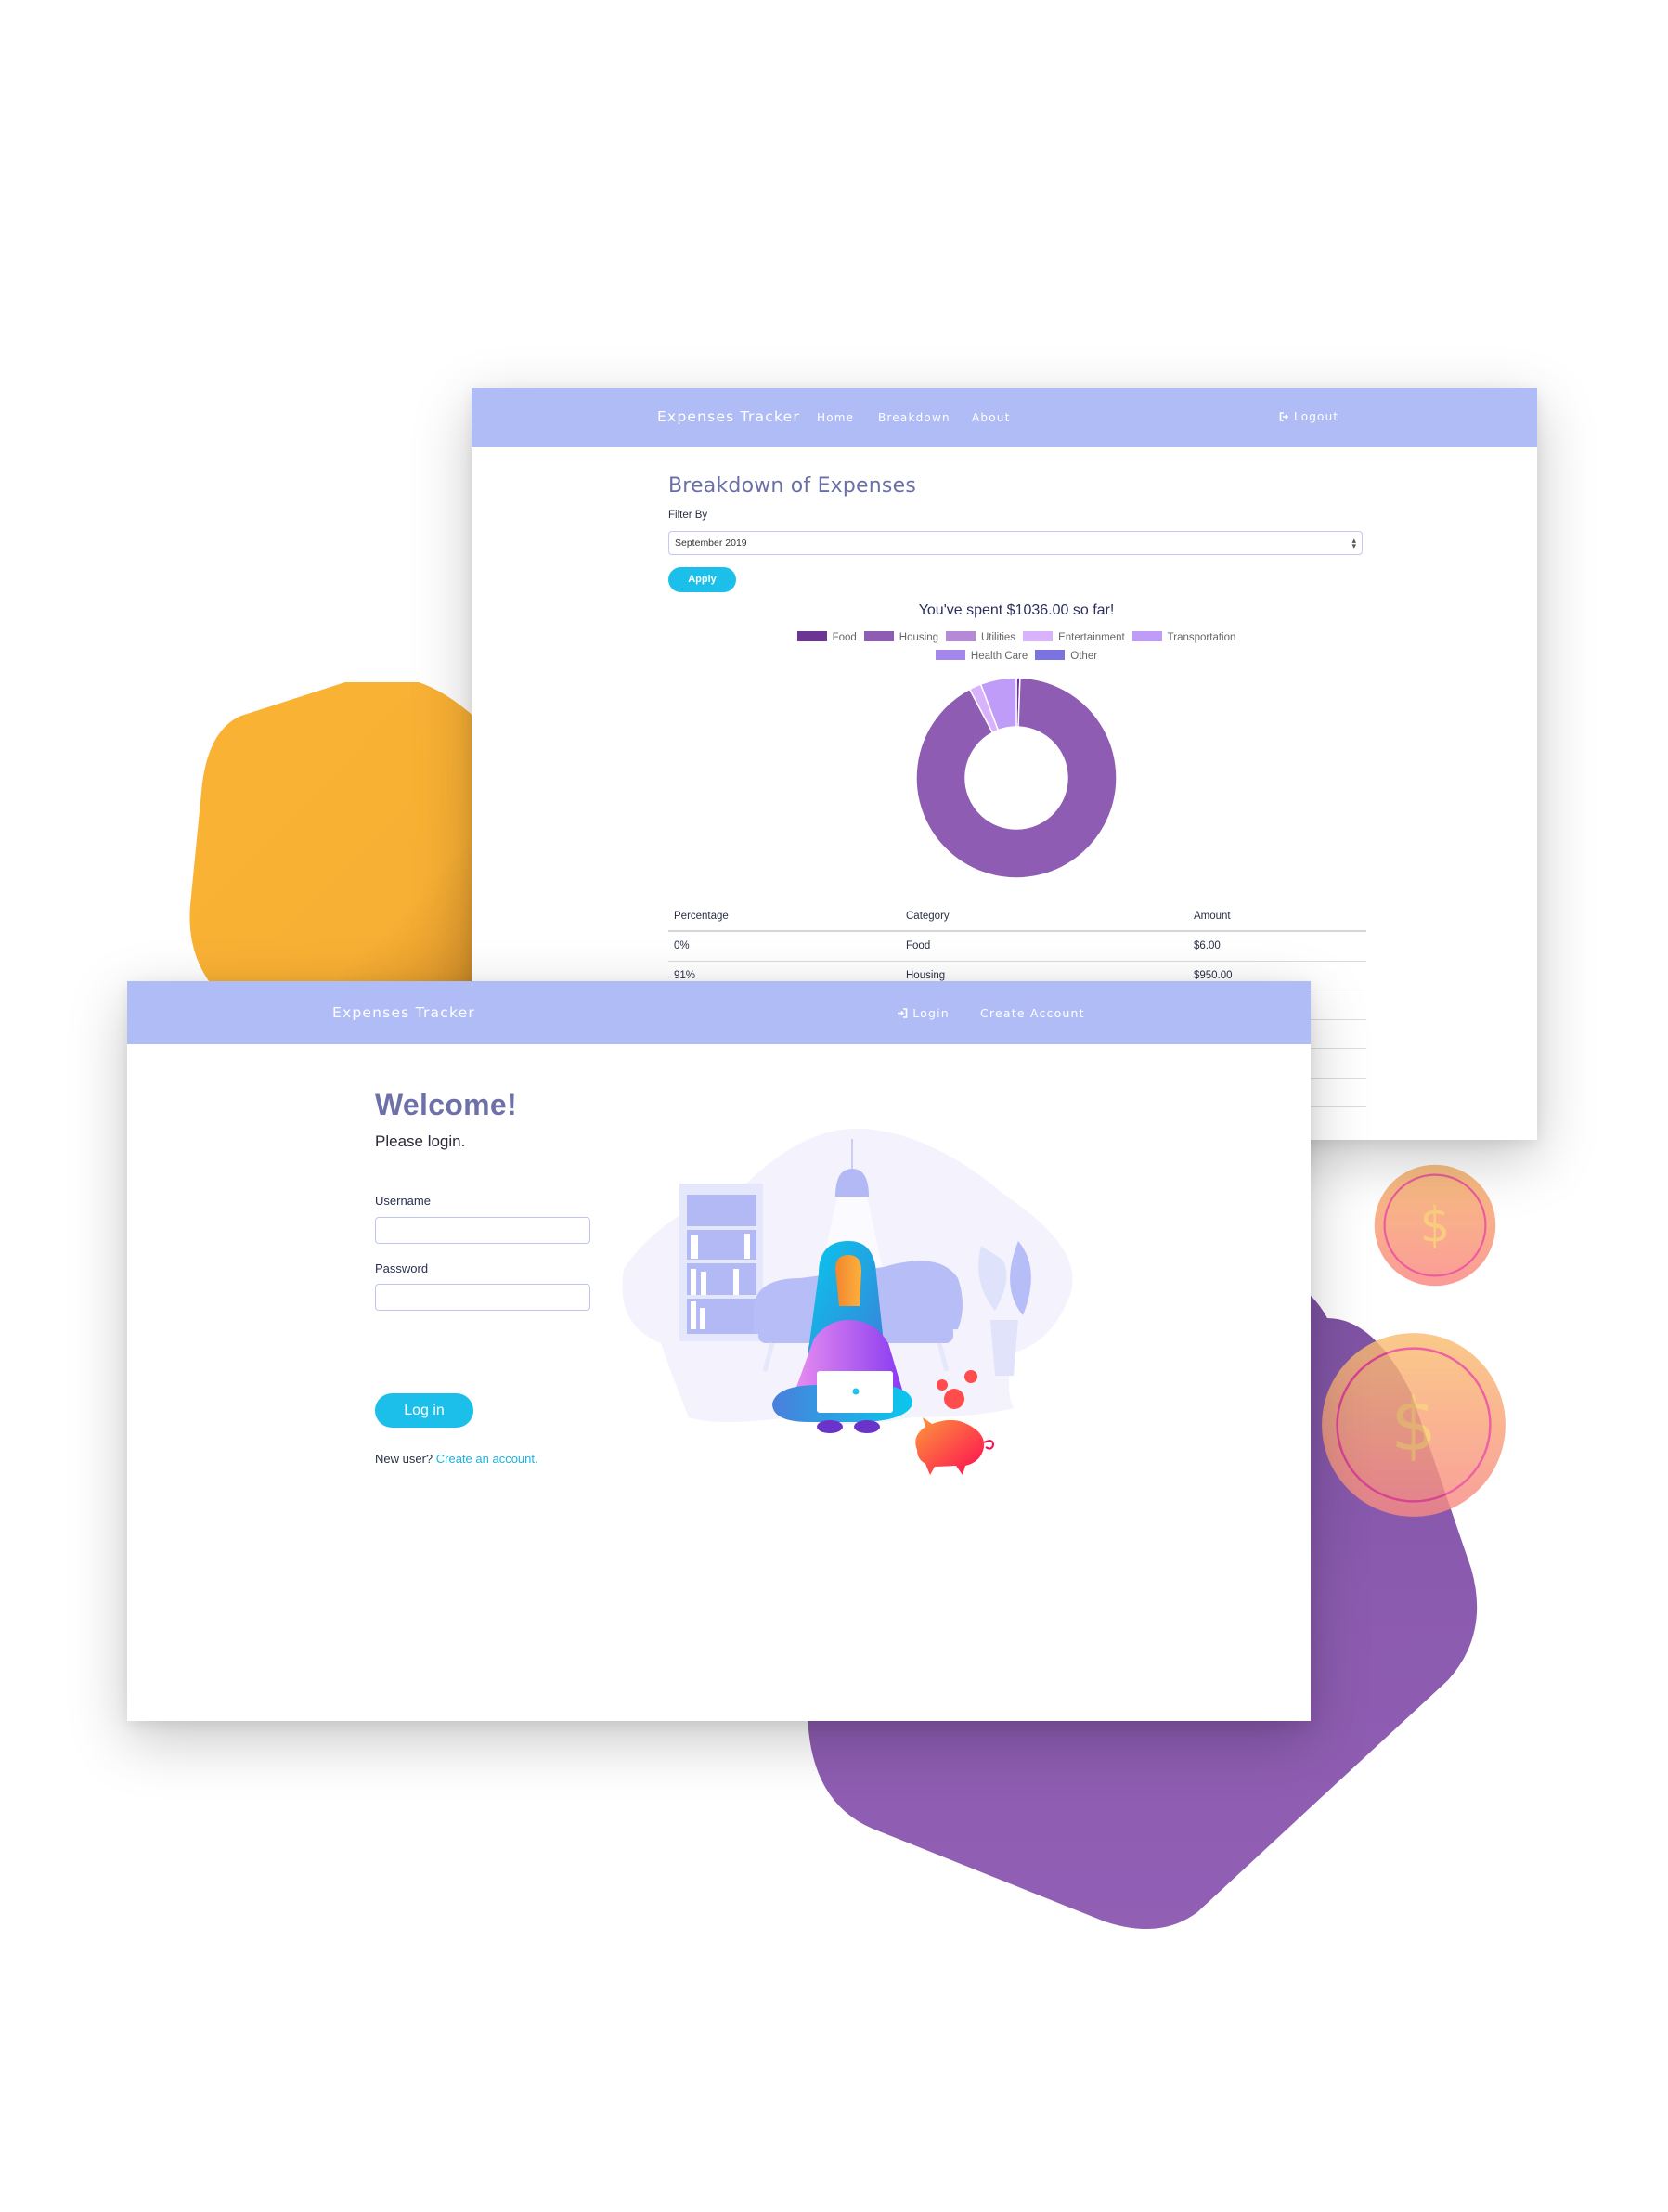 The height and width of the screenshot is (2212, 1668). Describe the element at coordinates (1032, 1013) in the screenshot. I see `create-account-nav-link: Create Account` at that location.